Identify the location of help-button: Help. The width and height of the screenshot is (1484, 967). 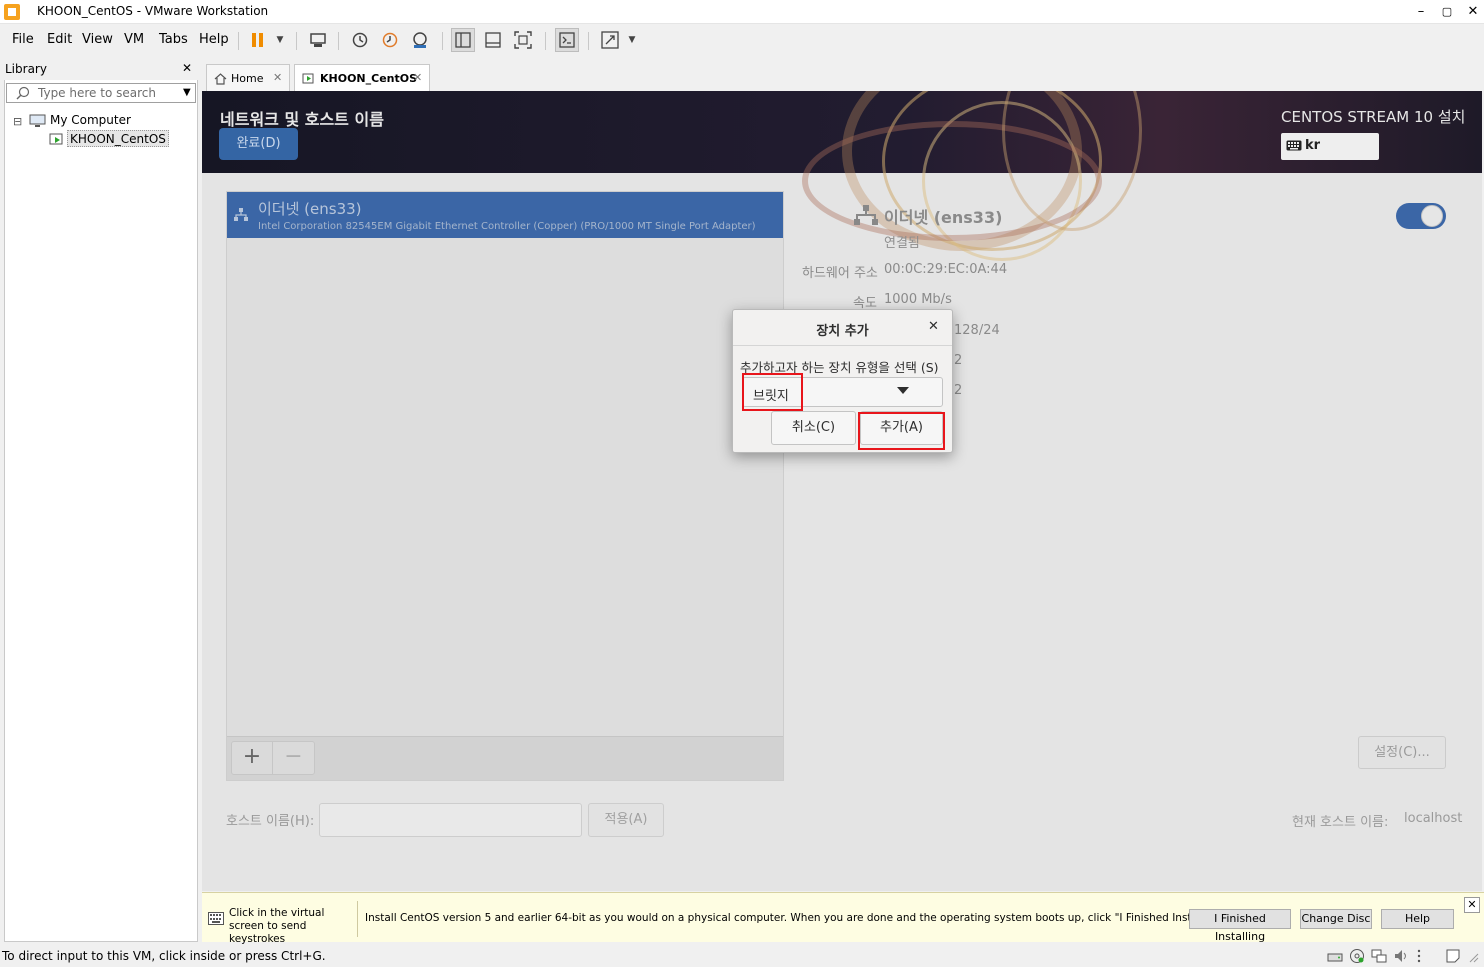
(1417, 919).